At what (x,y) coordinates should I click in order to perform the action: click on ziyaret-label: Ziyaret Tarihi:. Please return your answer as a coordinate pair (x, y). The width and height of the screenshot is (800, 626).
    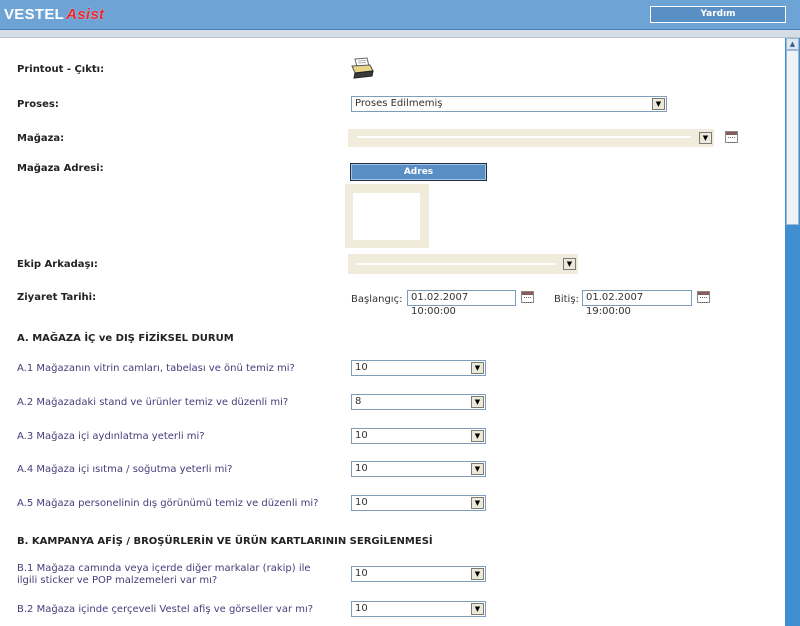
    Looking at the image, I should click on (57, 297).